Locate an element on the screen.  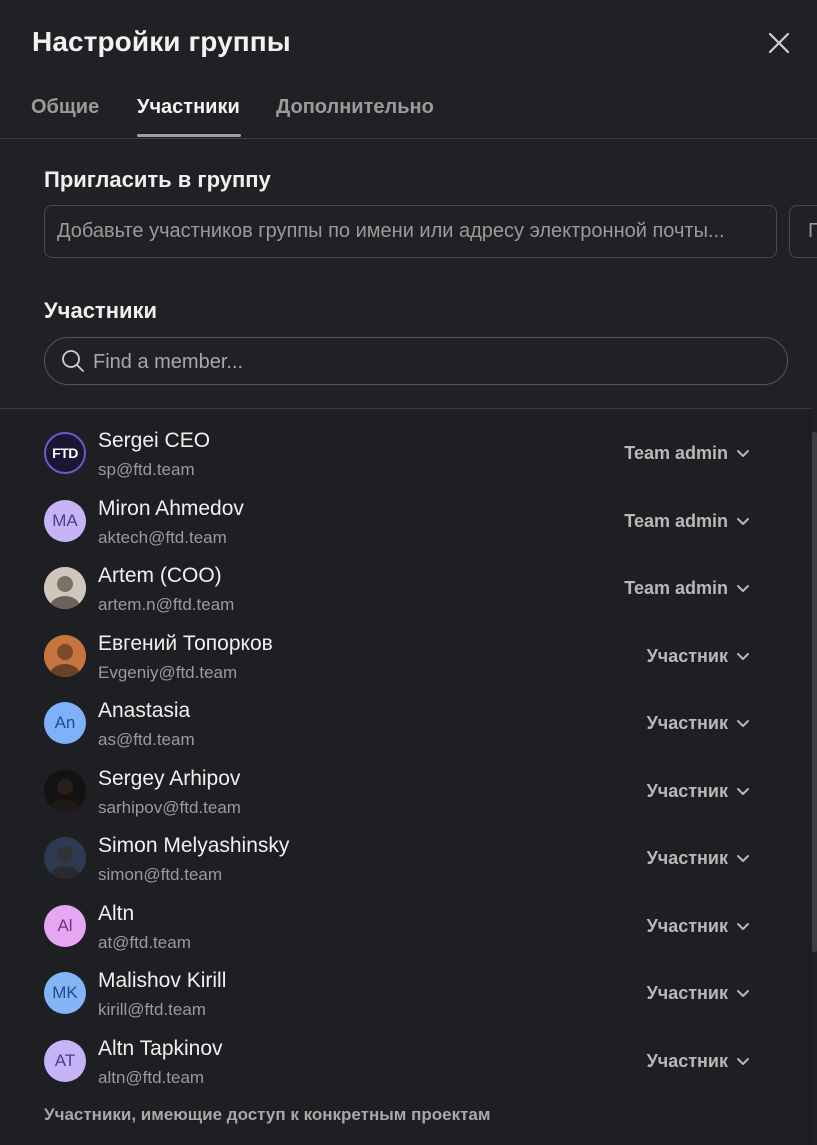
avatar: FTD is located at coordinates (65, 453).